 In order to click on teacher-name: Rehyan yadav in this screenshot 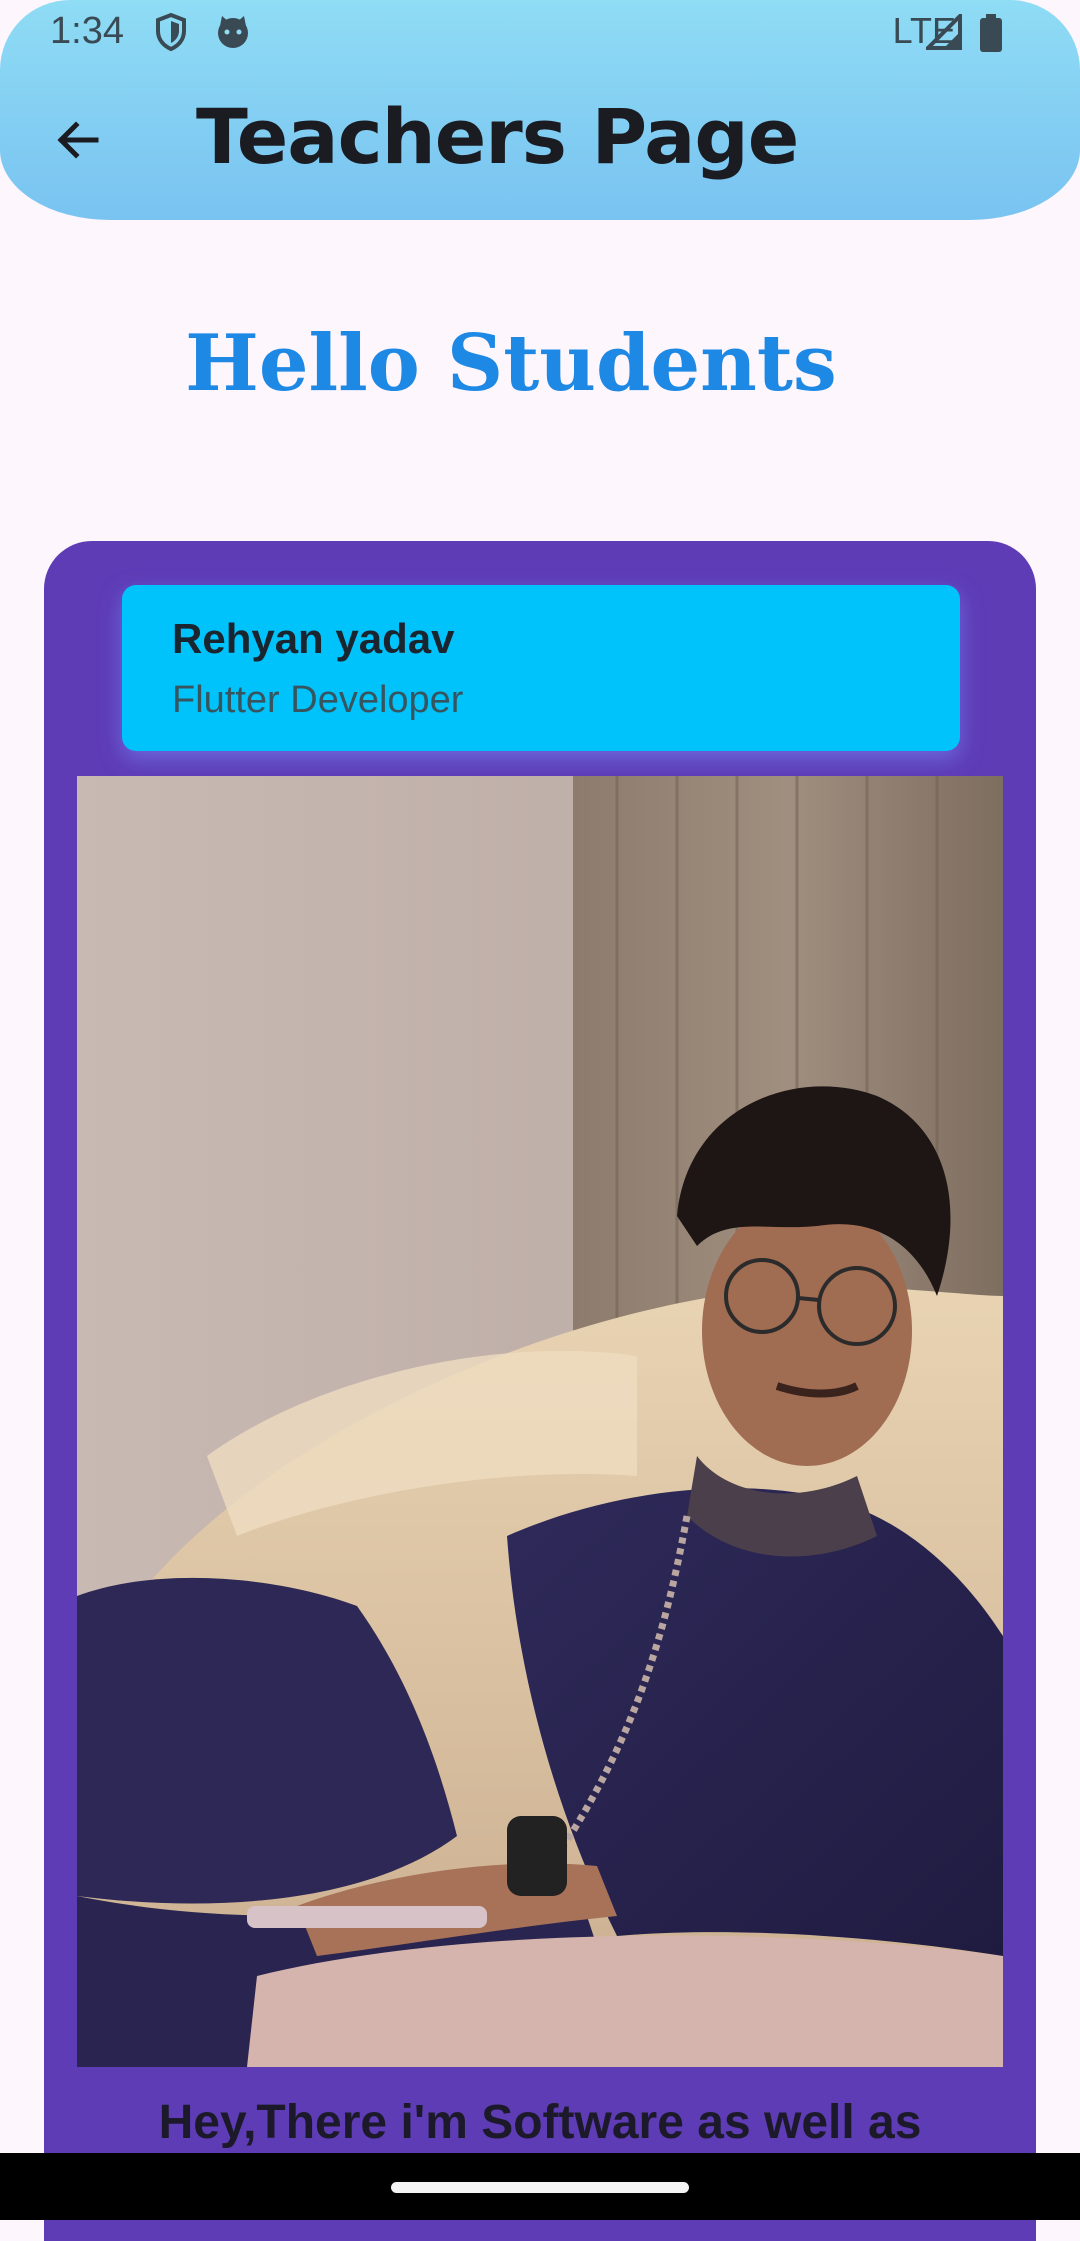, I will do `click(313, 638)`.